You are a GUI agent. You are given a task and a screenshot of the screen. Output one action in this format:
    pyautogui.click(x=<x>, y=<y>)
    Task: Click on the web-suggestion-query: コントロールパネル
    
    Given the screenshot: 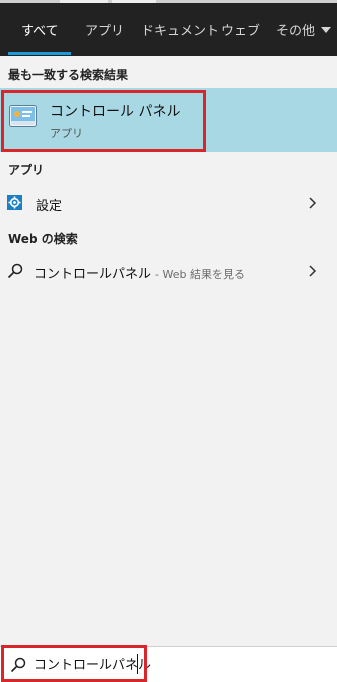 What is the action you would take?
    pyautogui.click(x=93, y=274)
    